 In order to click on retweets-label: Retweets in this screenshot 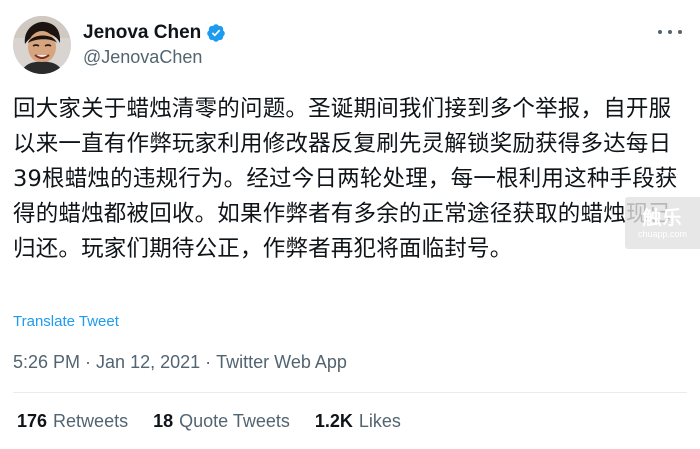, I will do `click(91, 421)`.